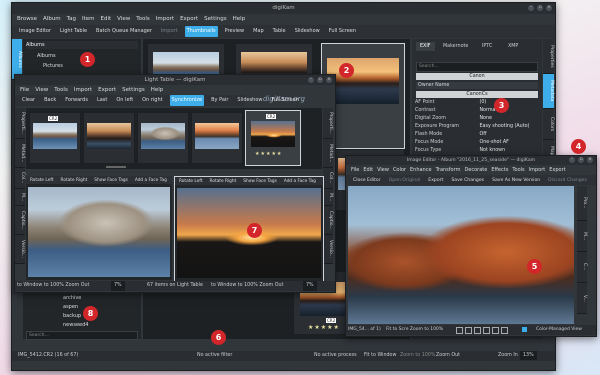  I want to click on editor-menu-import: Import, so click(537, 170).